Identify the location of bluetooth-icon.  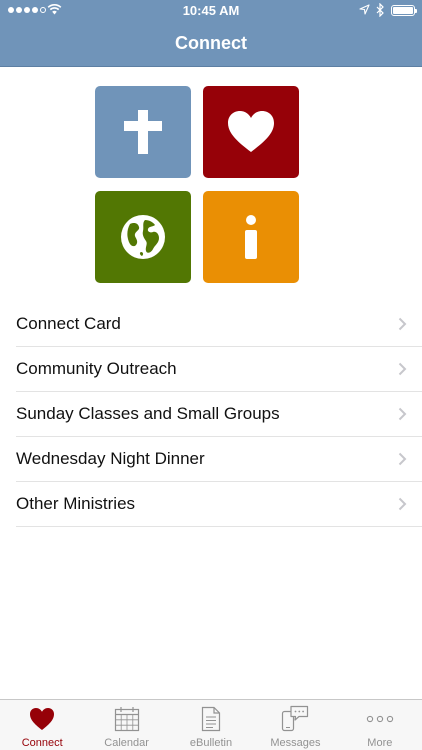
(380, 10).